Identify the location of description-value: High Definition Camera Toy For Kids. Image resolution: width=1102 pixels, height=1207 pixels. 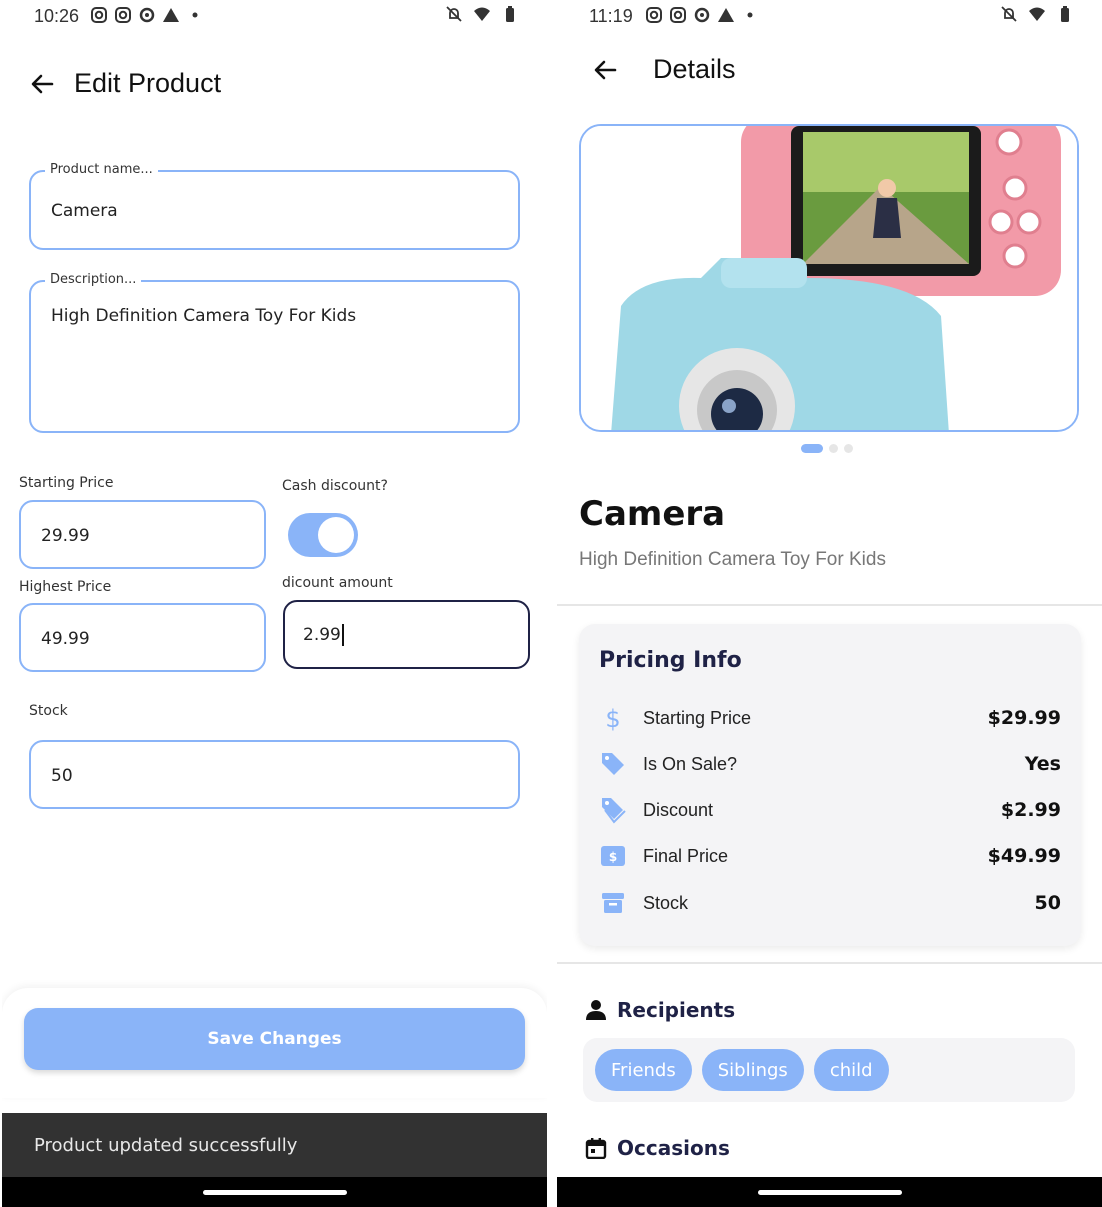
(204, 316).